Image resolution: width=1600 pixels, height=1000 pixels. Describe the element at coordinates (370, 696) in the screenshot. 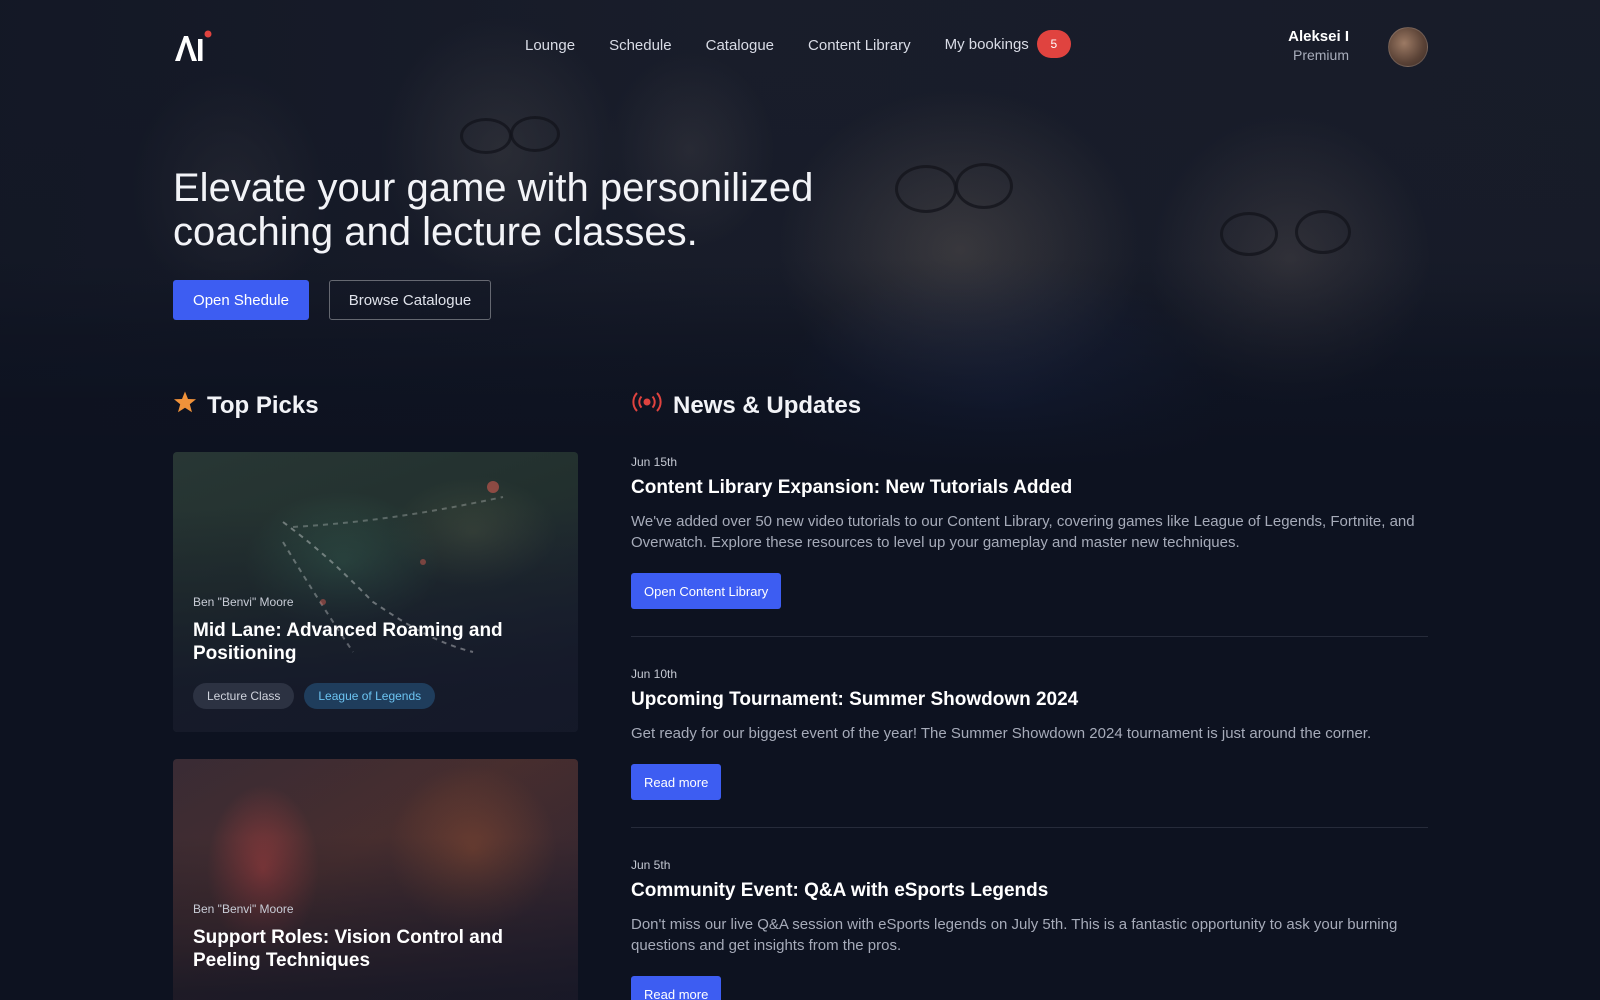

I see `tag-league-of-legends: League of Legends` at that location.